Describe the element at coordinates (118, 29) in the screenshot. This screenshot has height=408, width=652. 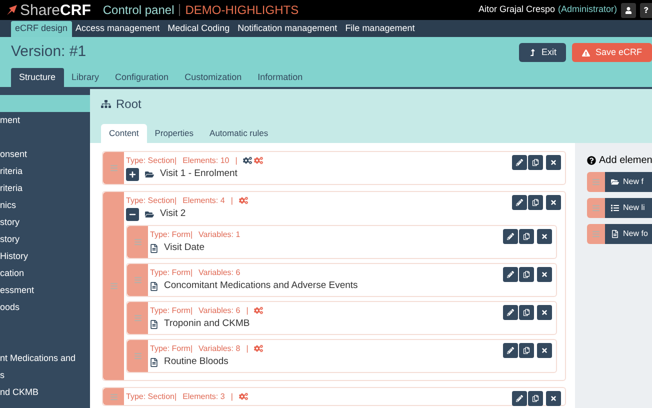
I see `nav-tab: Access management` at that location.